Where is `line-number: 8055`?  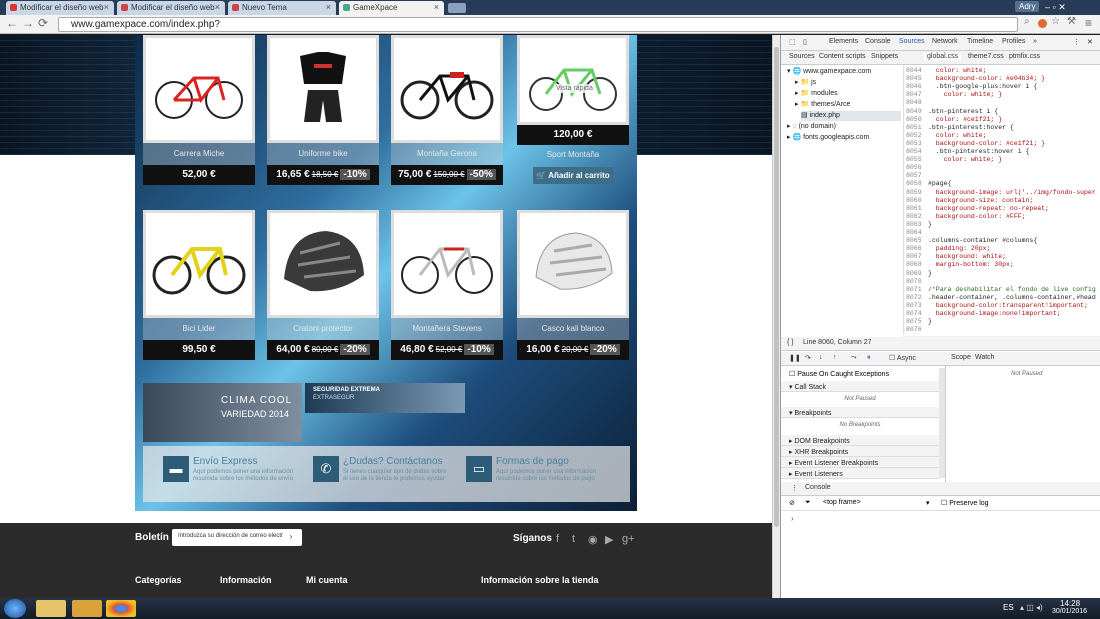 line-number: 8055 is located at coordinates (917, 159).